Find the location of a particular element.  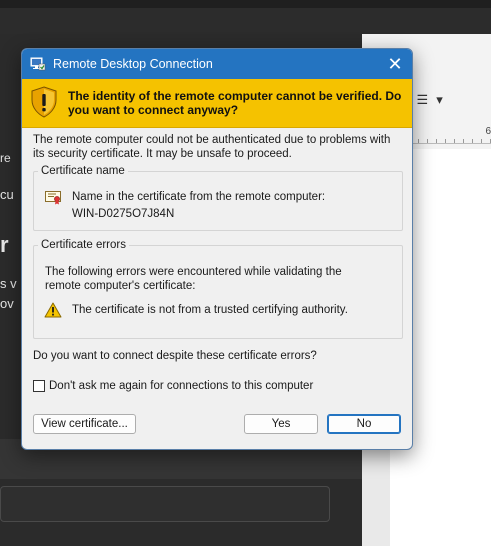

certificate-name-legend: Certificate name is located at coordinates (83, 171).